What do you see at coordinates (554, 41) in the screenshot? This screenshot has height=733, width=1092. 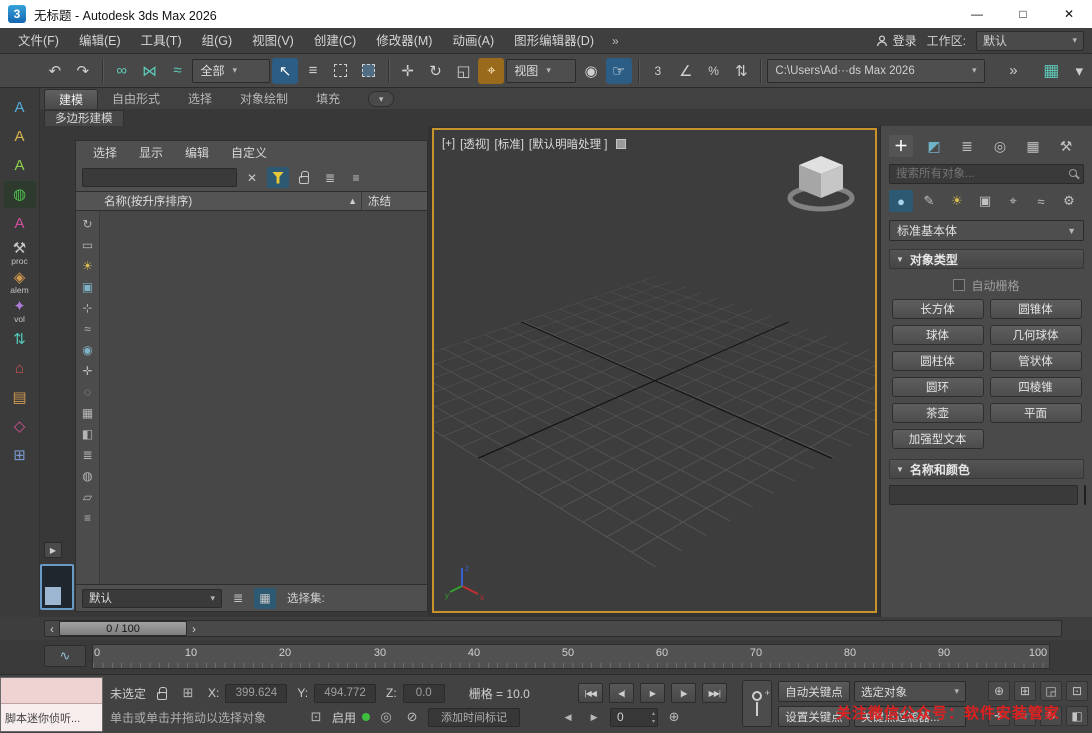 I see `menu-graph-editors: 图形编辑器(D)` at bounding box center [554, 41].